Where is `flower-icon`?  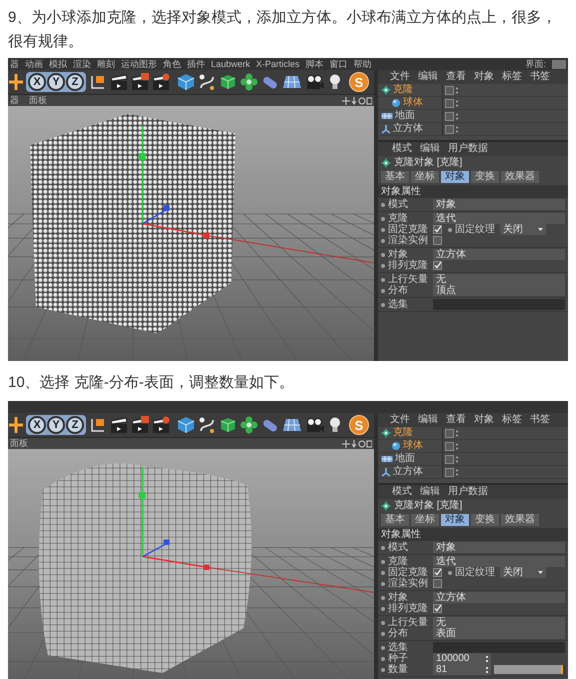 flower-icon is located at coordinates (249, 425).